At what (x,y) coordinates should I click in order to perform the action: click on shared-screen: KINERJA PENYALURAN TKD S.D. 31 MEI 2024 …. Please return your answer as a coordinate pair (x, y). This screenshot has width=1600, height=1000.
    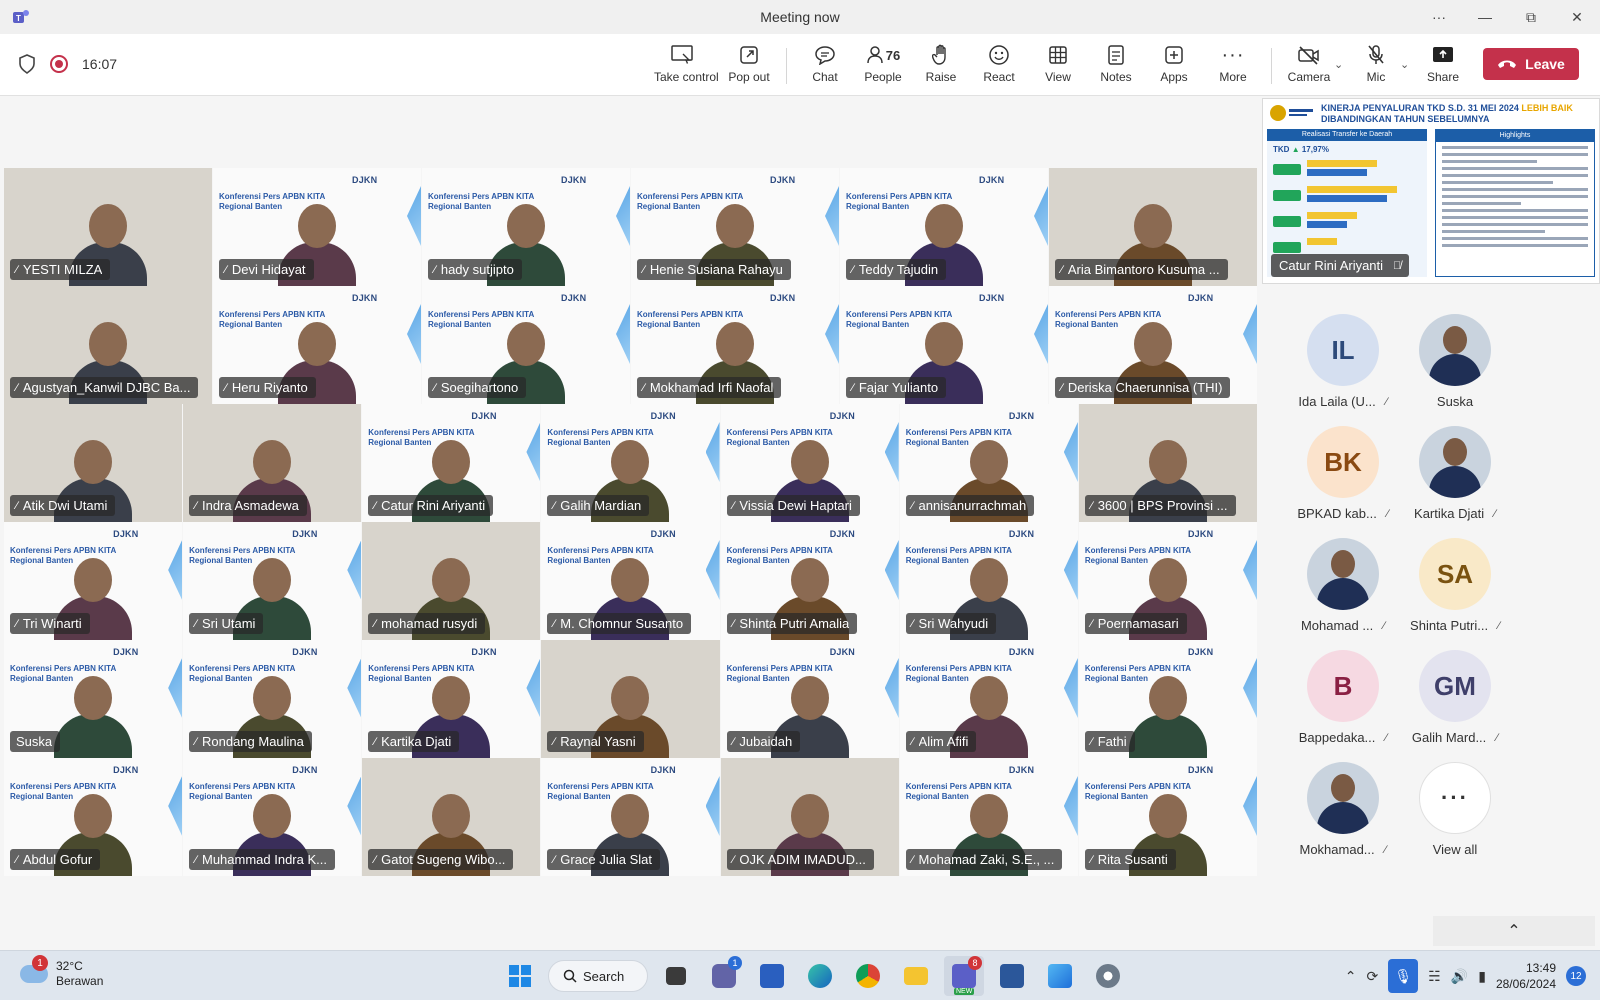
    Looking at the image, I should click on (1431, 191).